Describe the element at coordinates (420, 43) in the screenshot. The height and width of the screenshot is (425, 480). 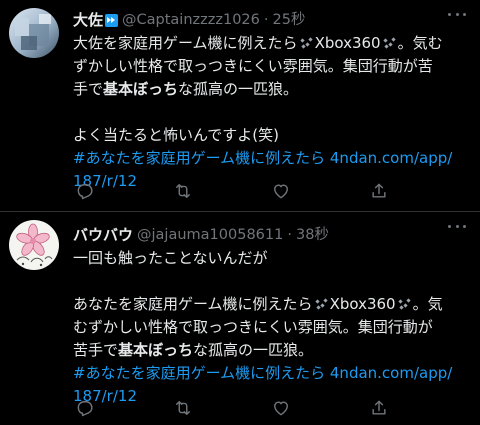
I see `text-segment: 。気む` at that location.